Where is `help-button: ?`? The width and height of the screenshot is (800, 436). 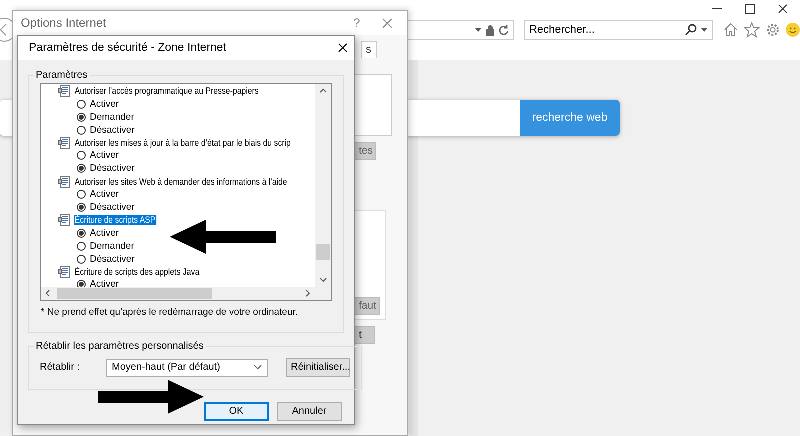
help-button: ? is located at coordinates (357, 23).